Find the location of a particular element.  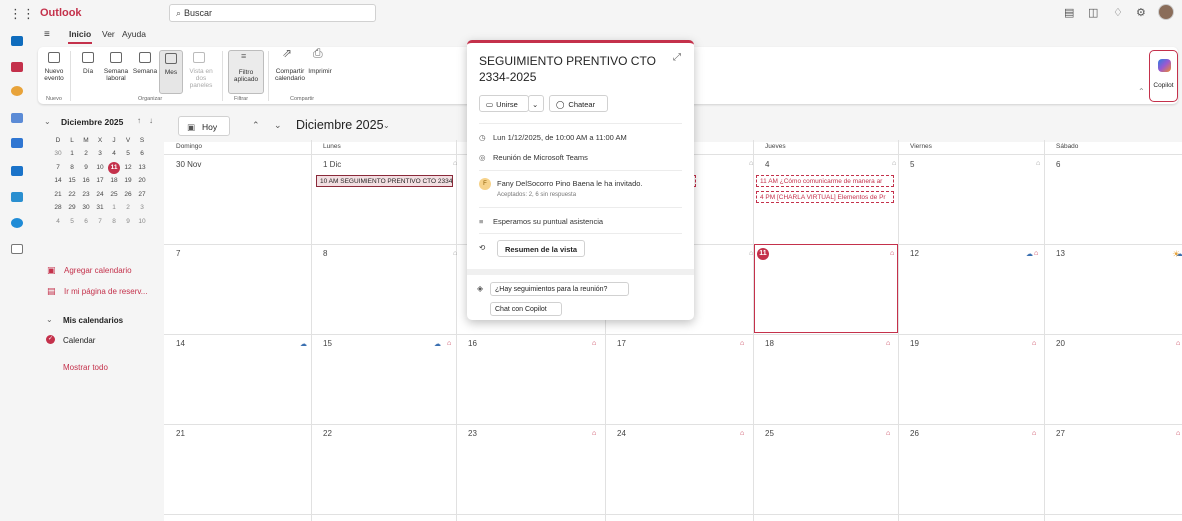

collapse-ribbon-icon: ⌃ is located at coordinates (1141, 91).